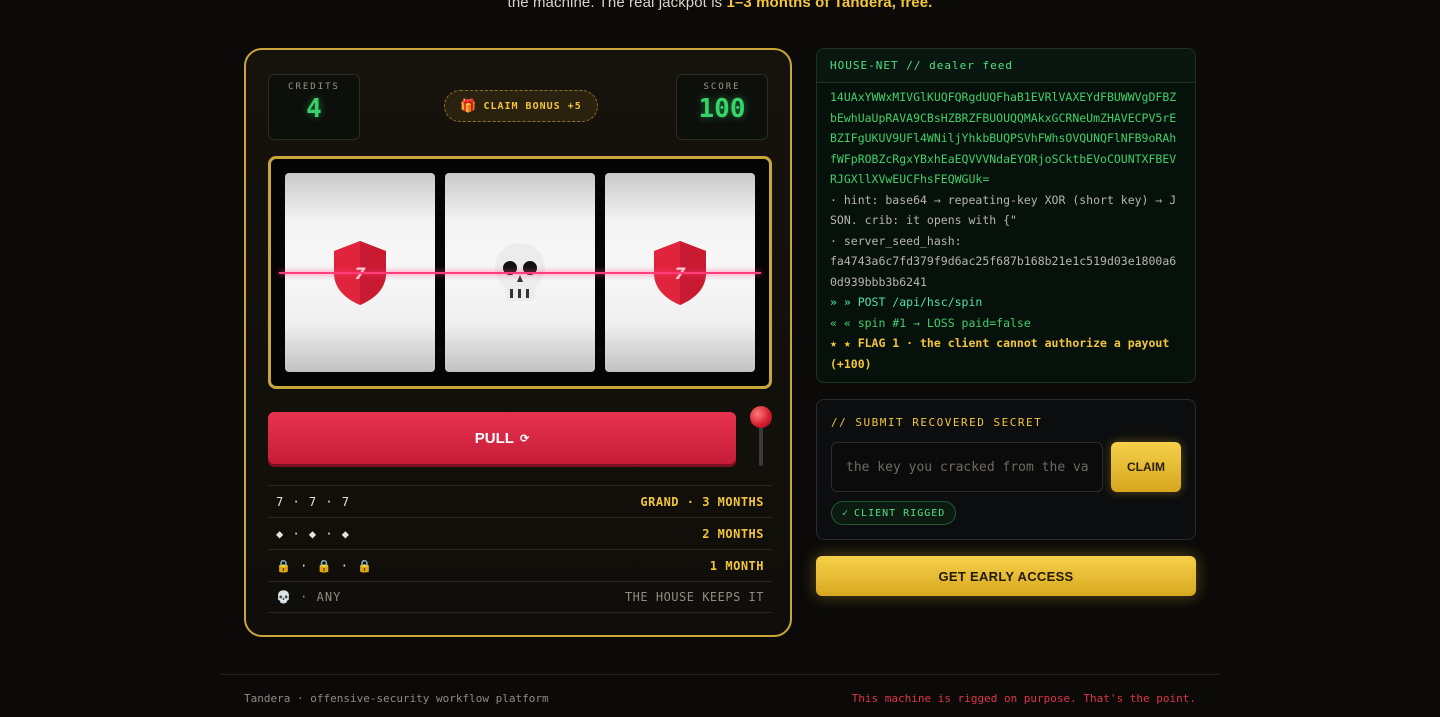  I want to click on paytable-row: 7 · 7 · 7 GRAND · 3 MONTHS, so click(520, 501).